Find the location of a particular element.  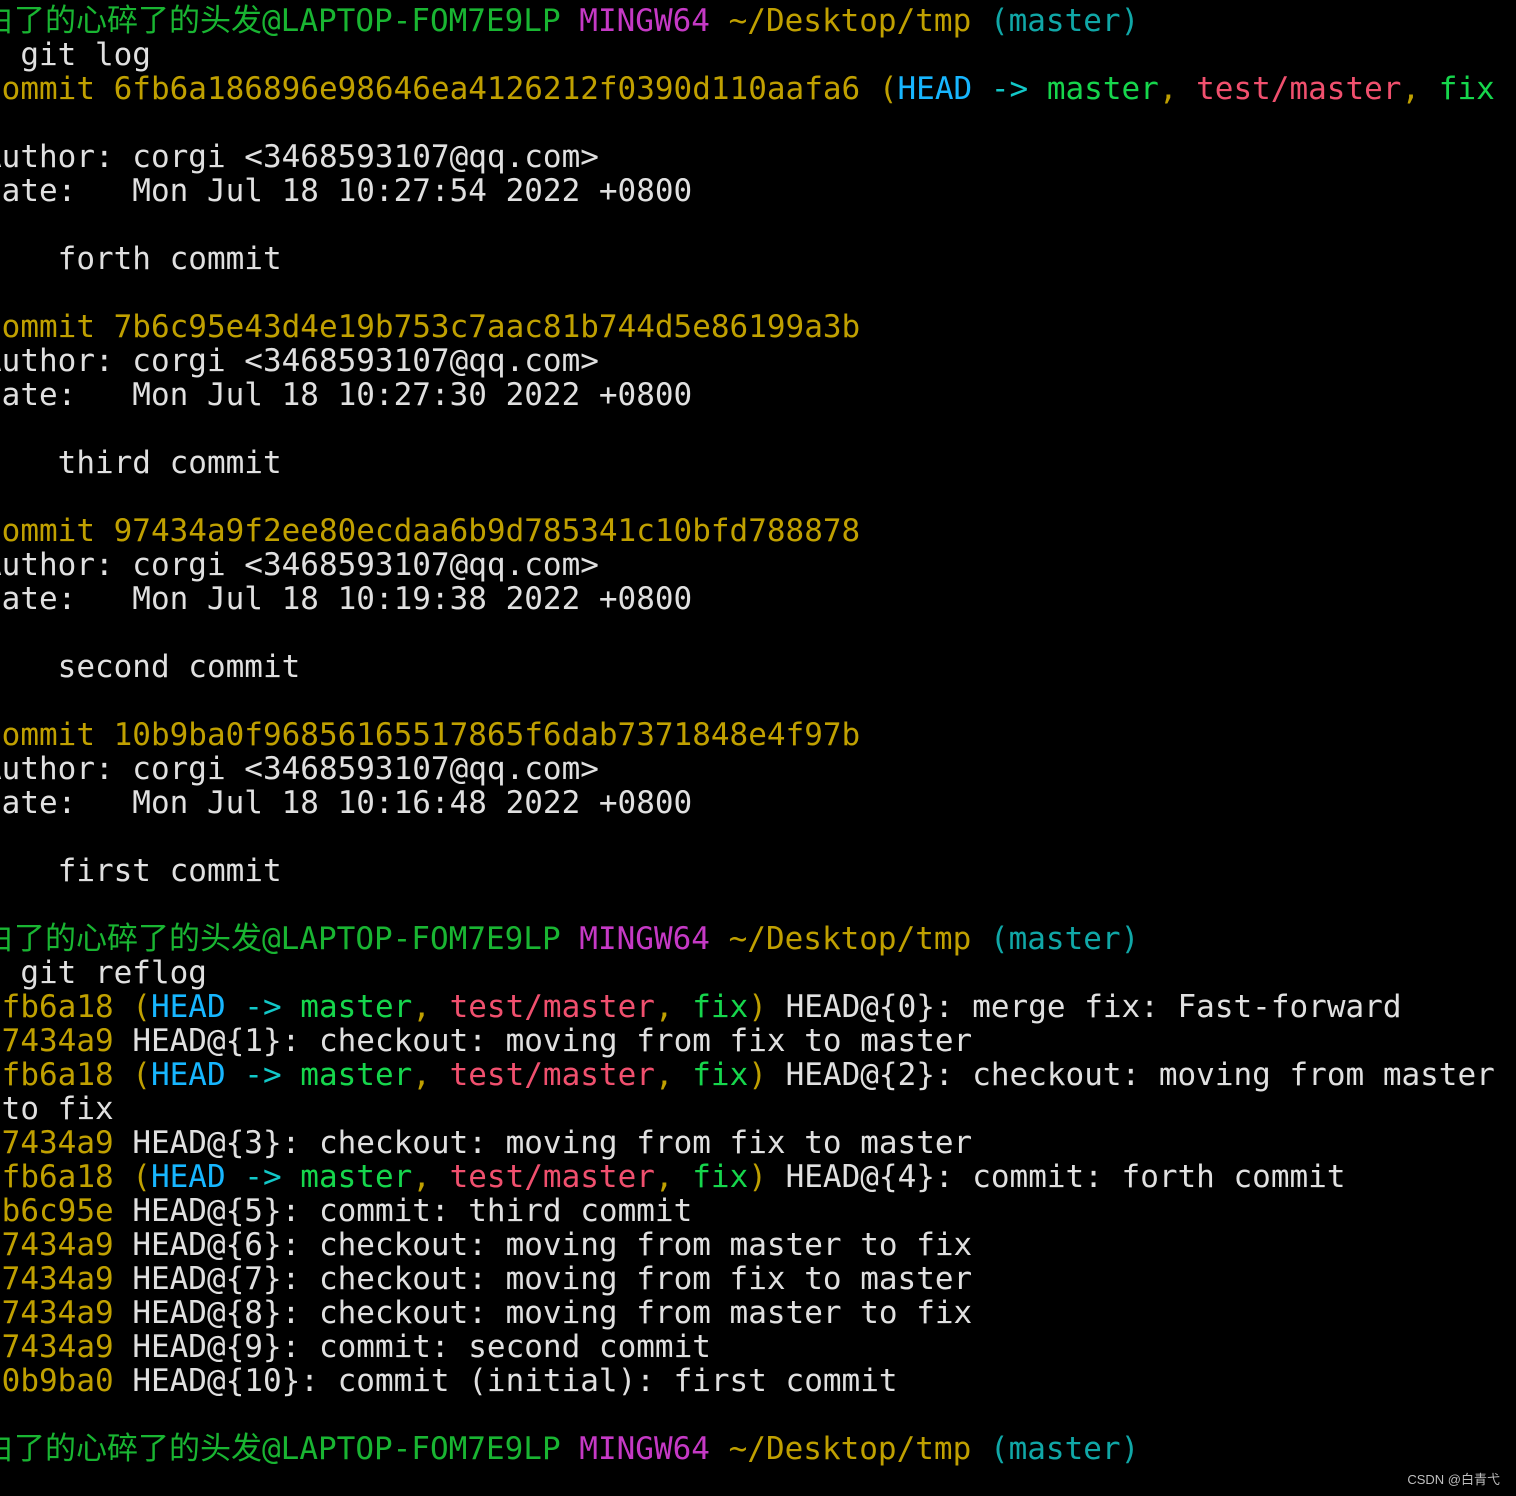

terminal-text-segment: HEAD@{4}: commit: forth commit is located at coordinates (1056, 1177).